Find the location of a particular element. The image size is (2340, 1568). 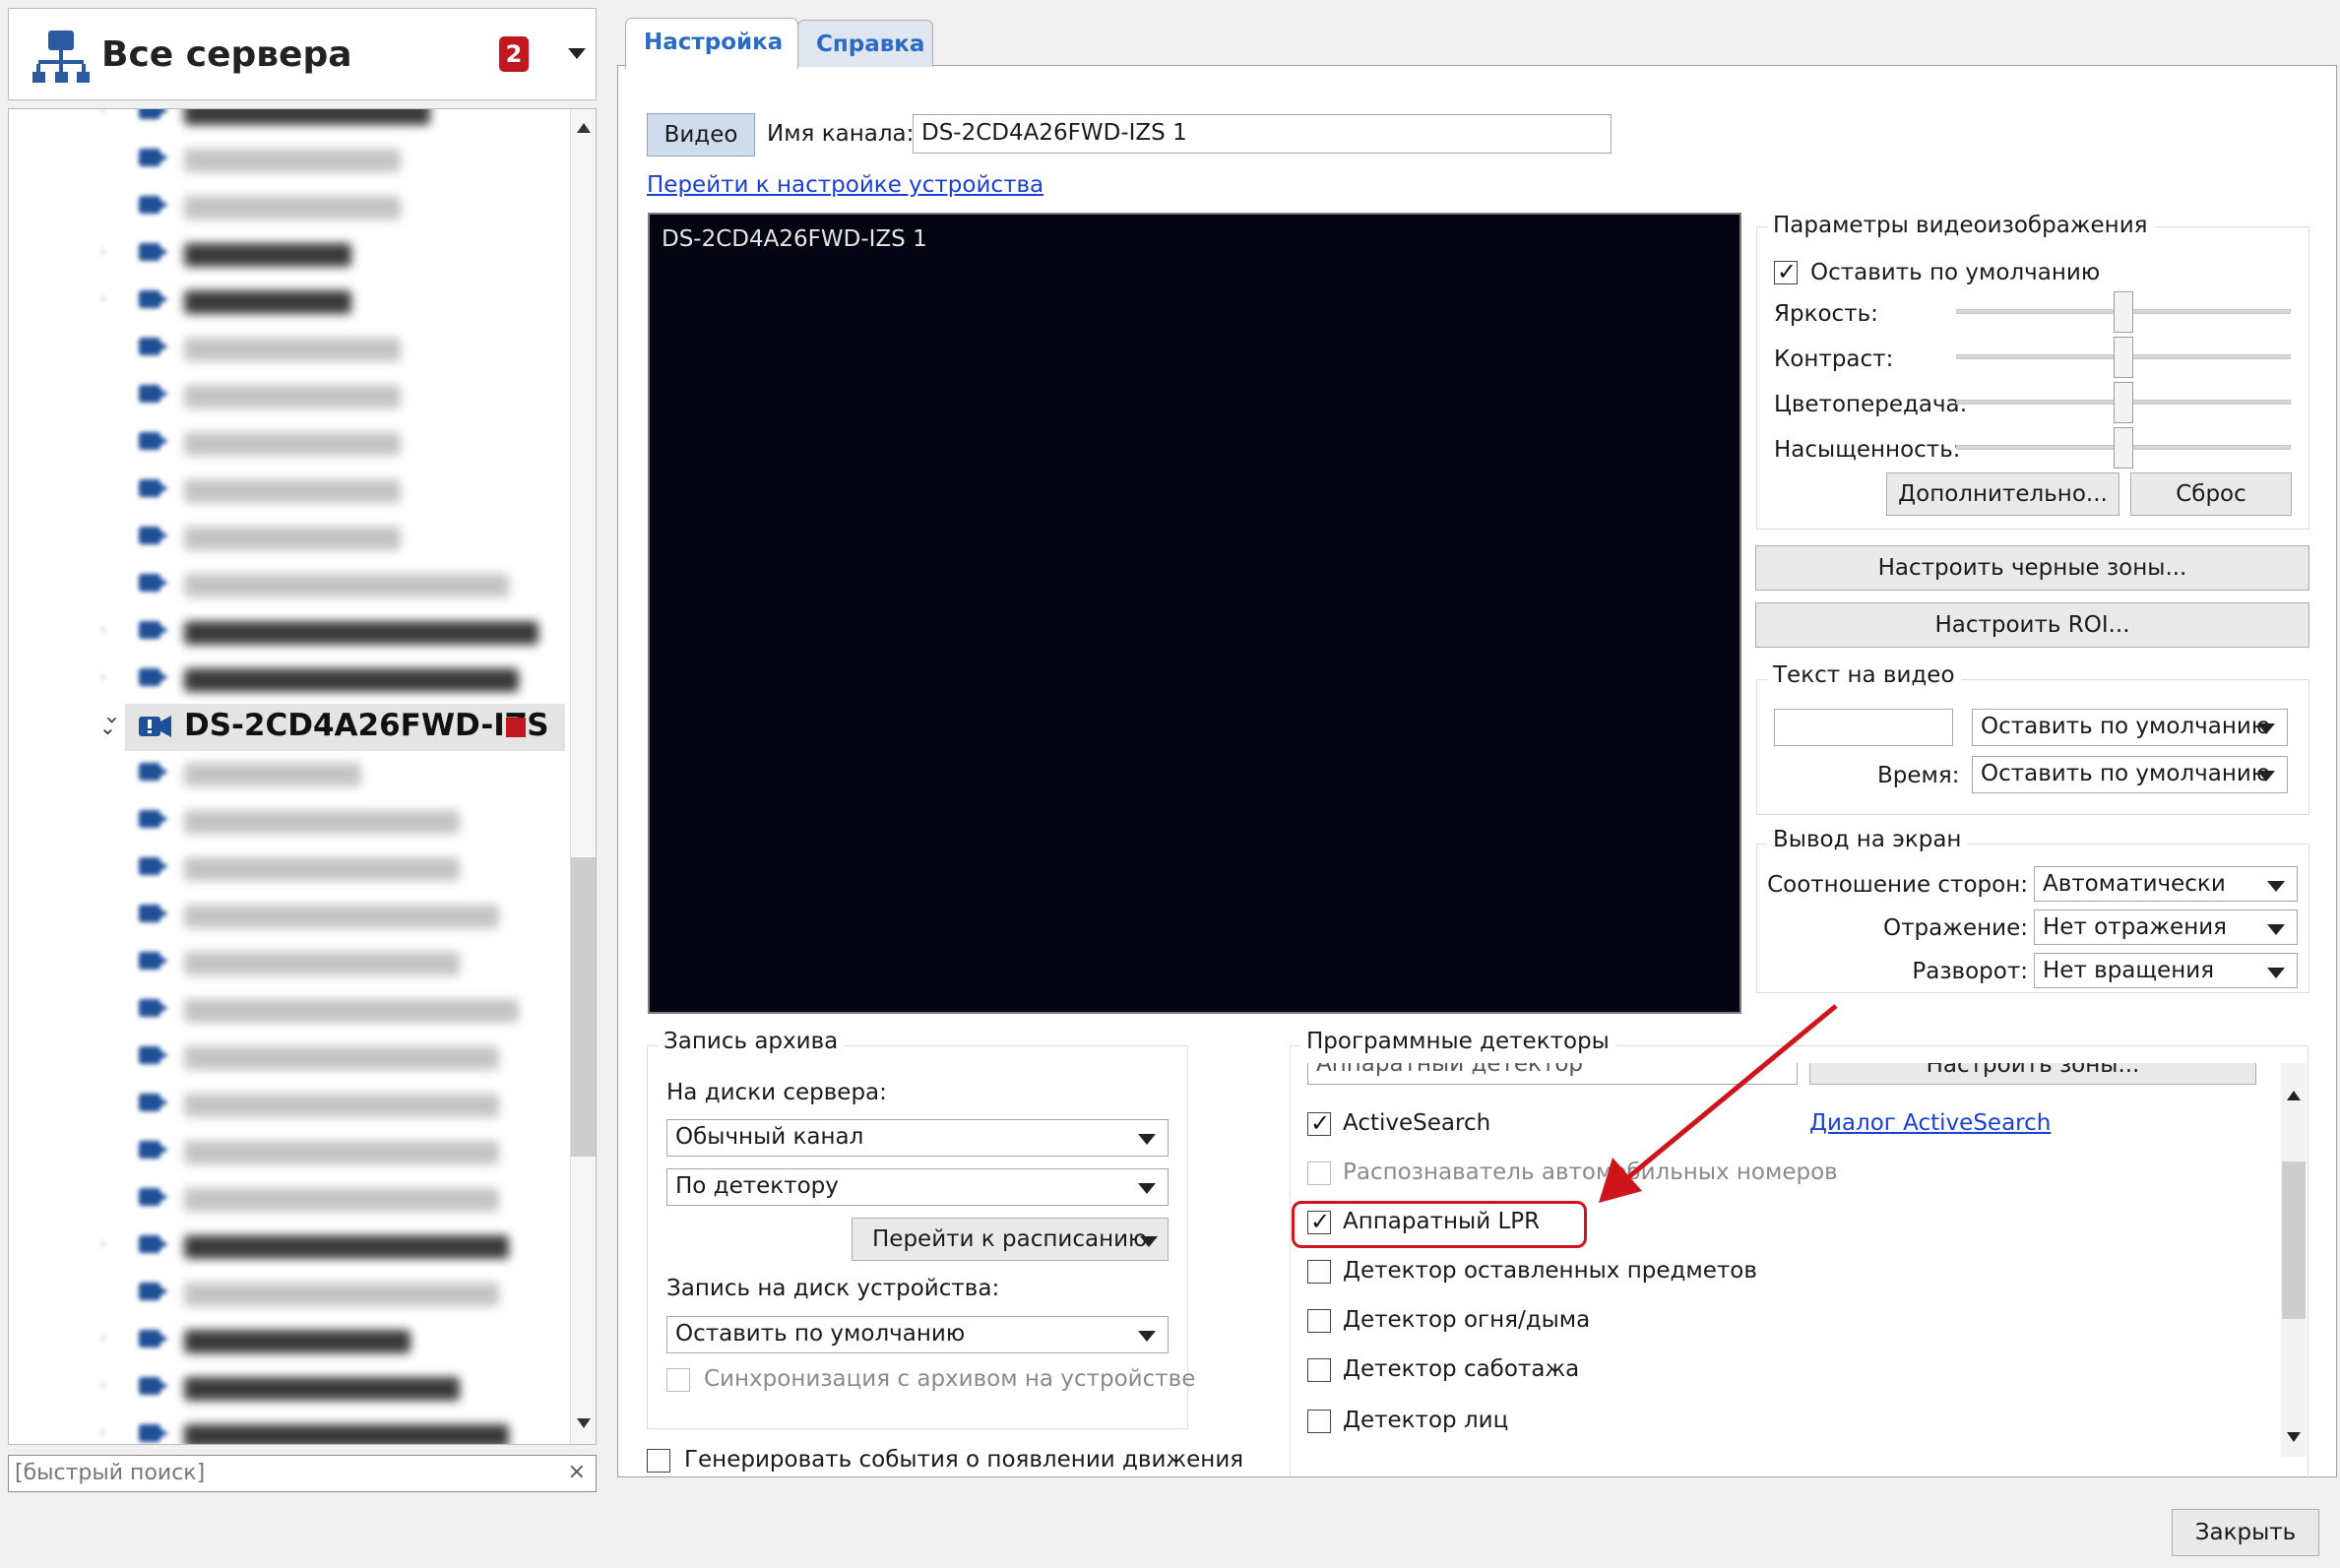

schedule-button: Перейти к расписанию is located at coordinates (1010, 1239).